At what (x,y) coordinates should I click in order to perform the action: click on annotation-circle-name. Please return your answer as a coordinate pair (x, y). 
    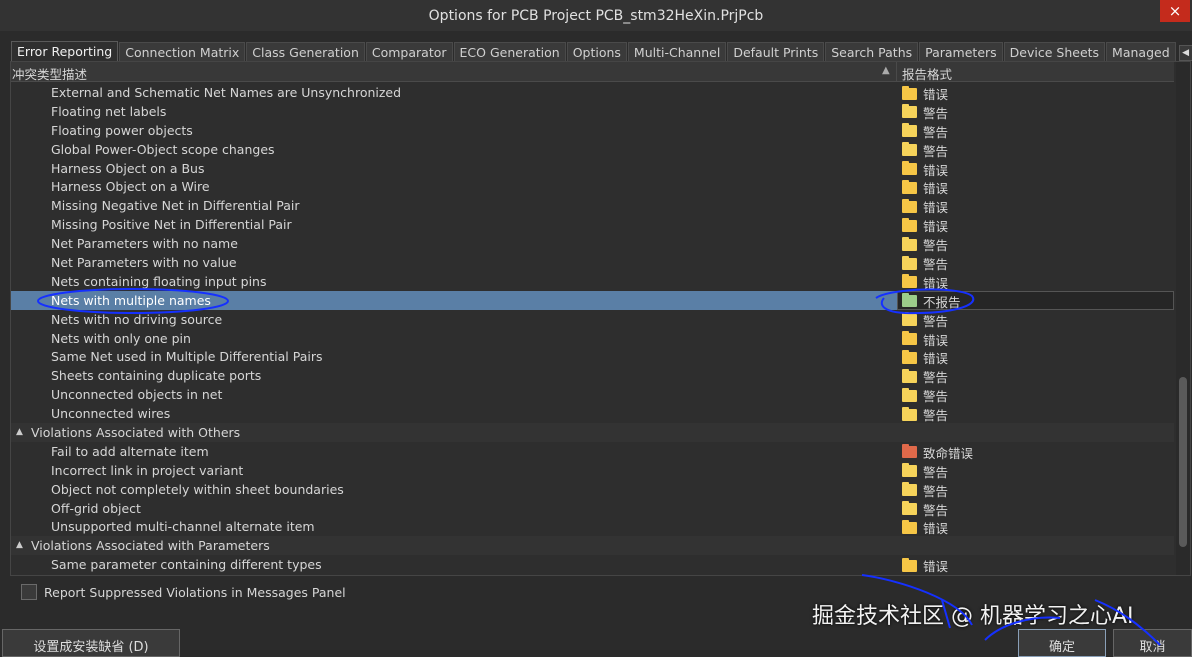
    Looking at the image, I should click on (133, 301).